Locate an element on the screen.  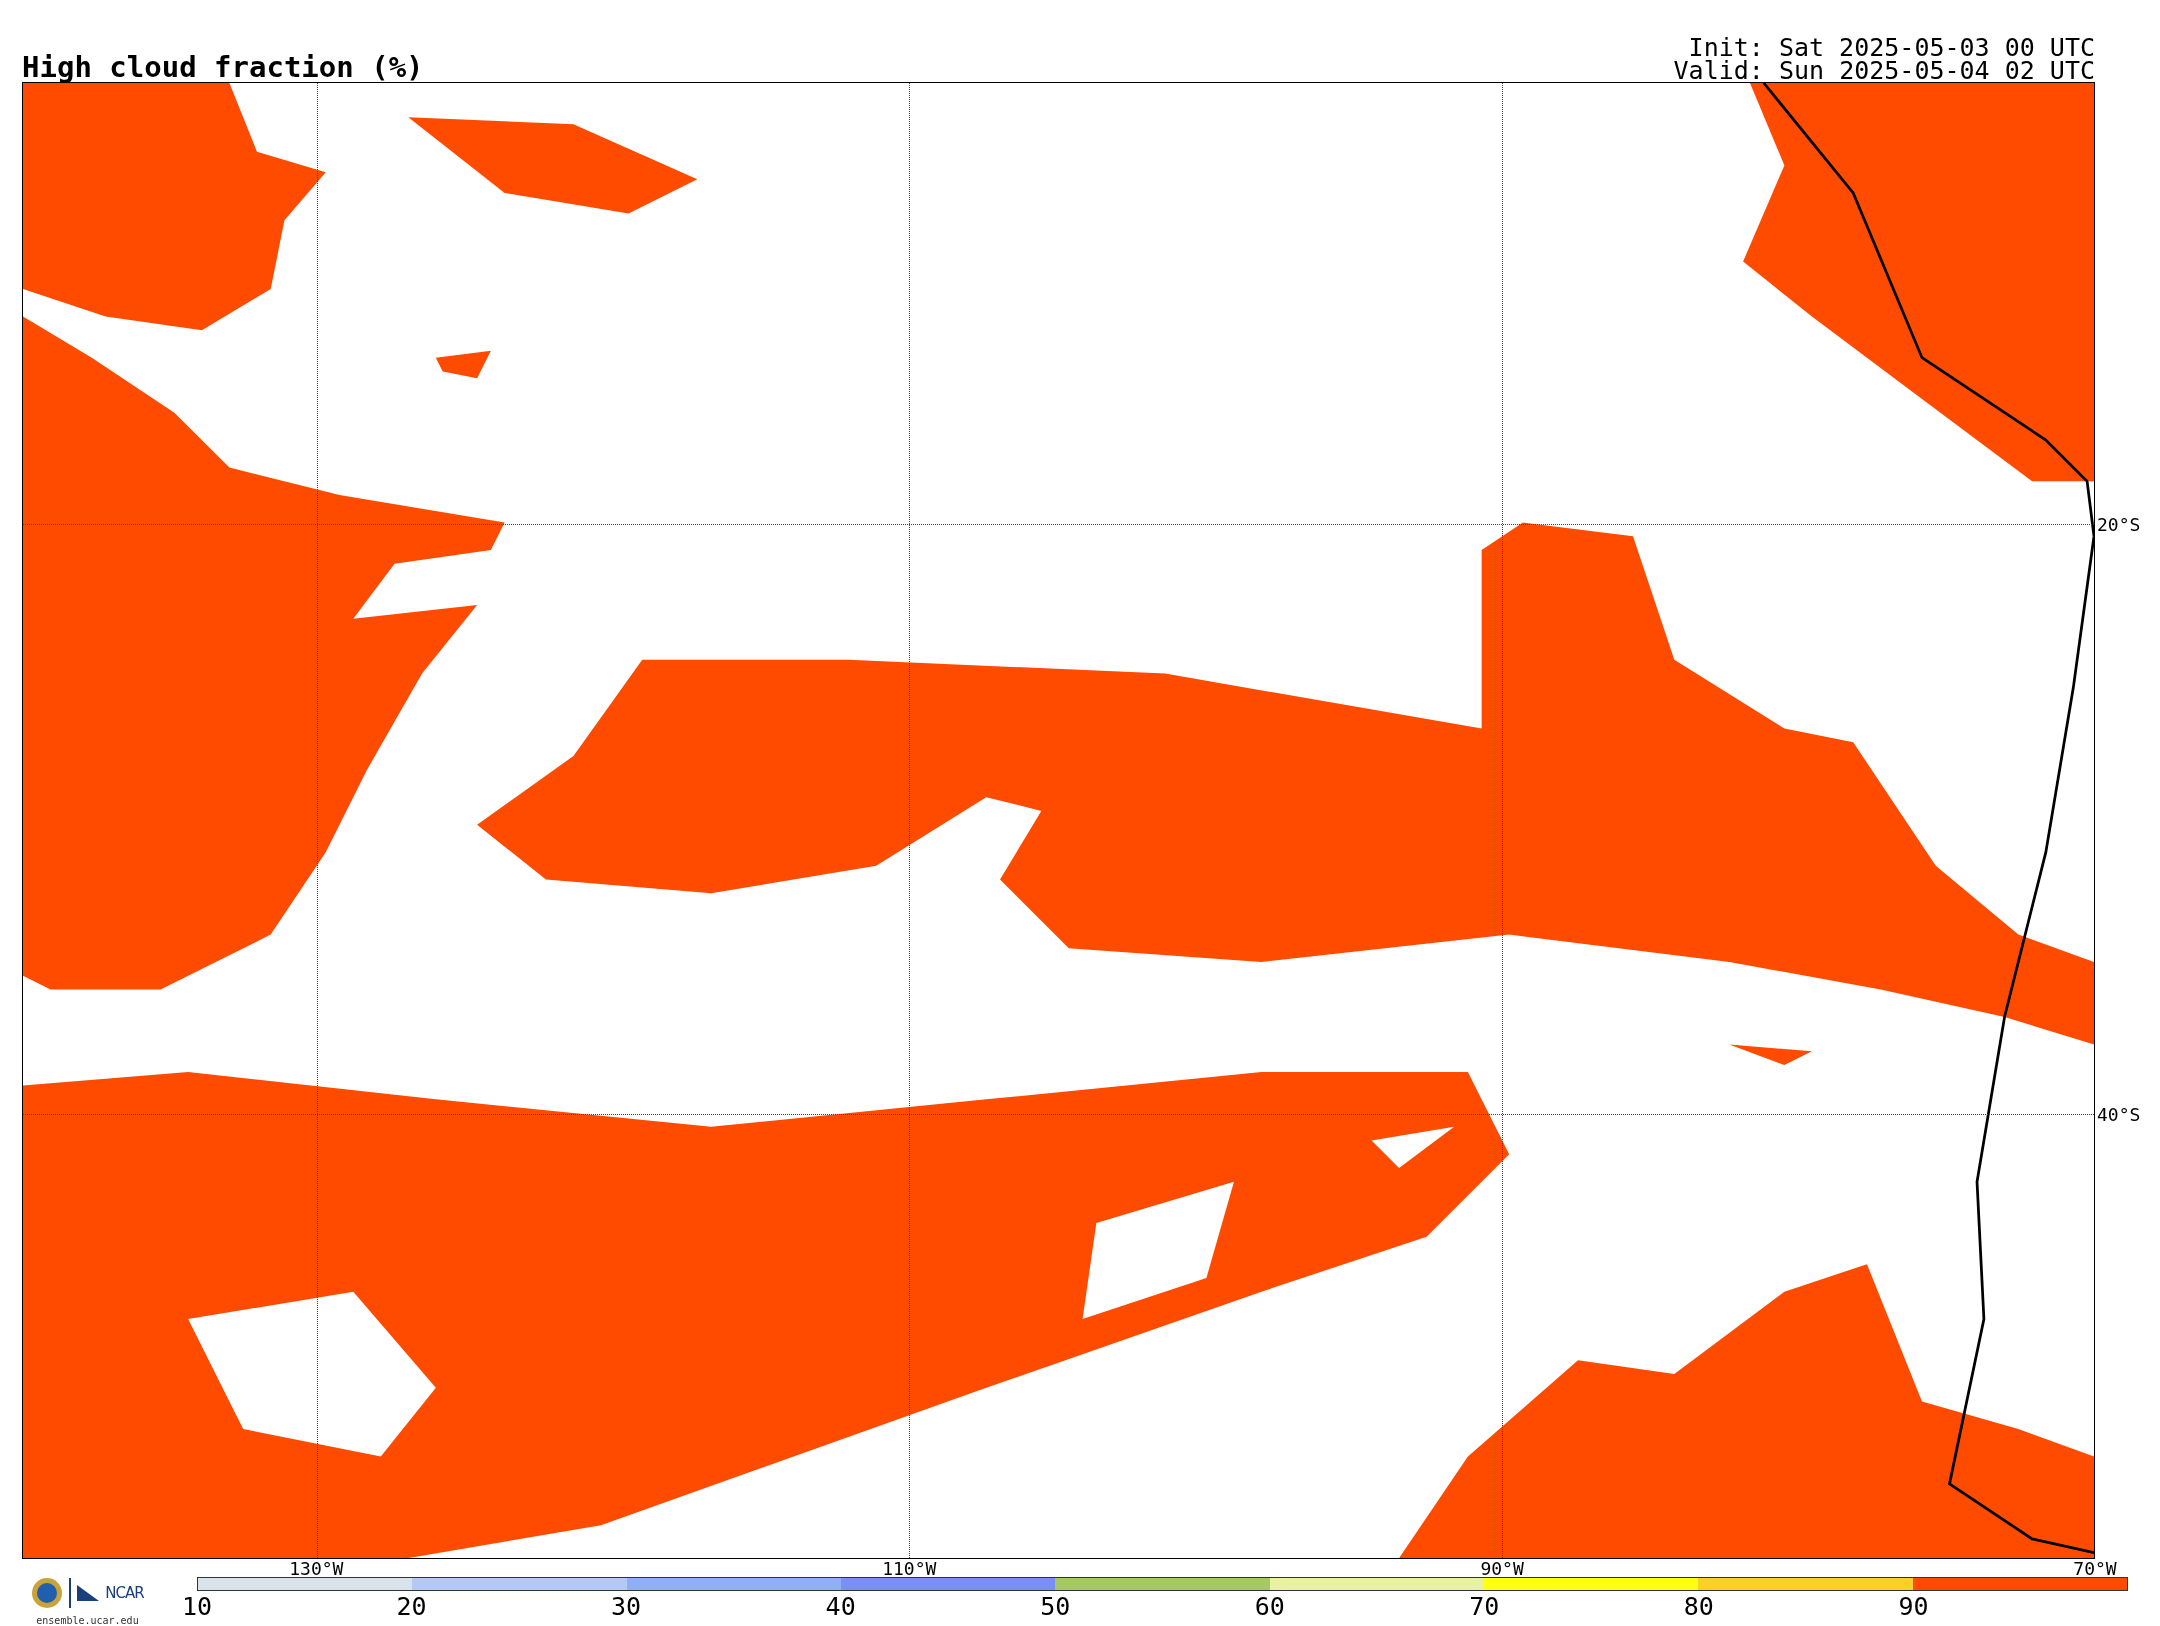
colorbar-tick: 40 is located at coordinates (840, 1606).